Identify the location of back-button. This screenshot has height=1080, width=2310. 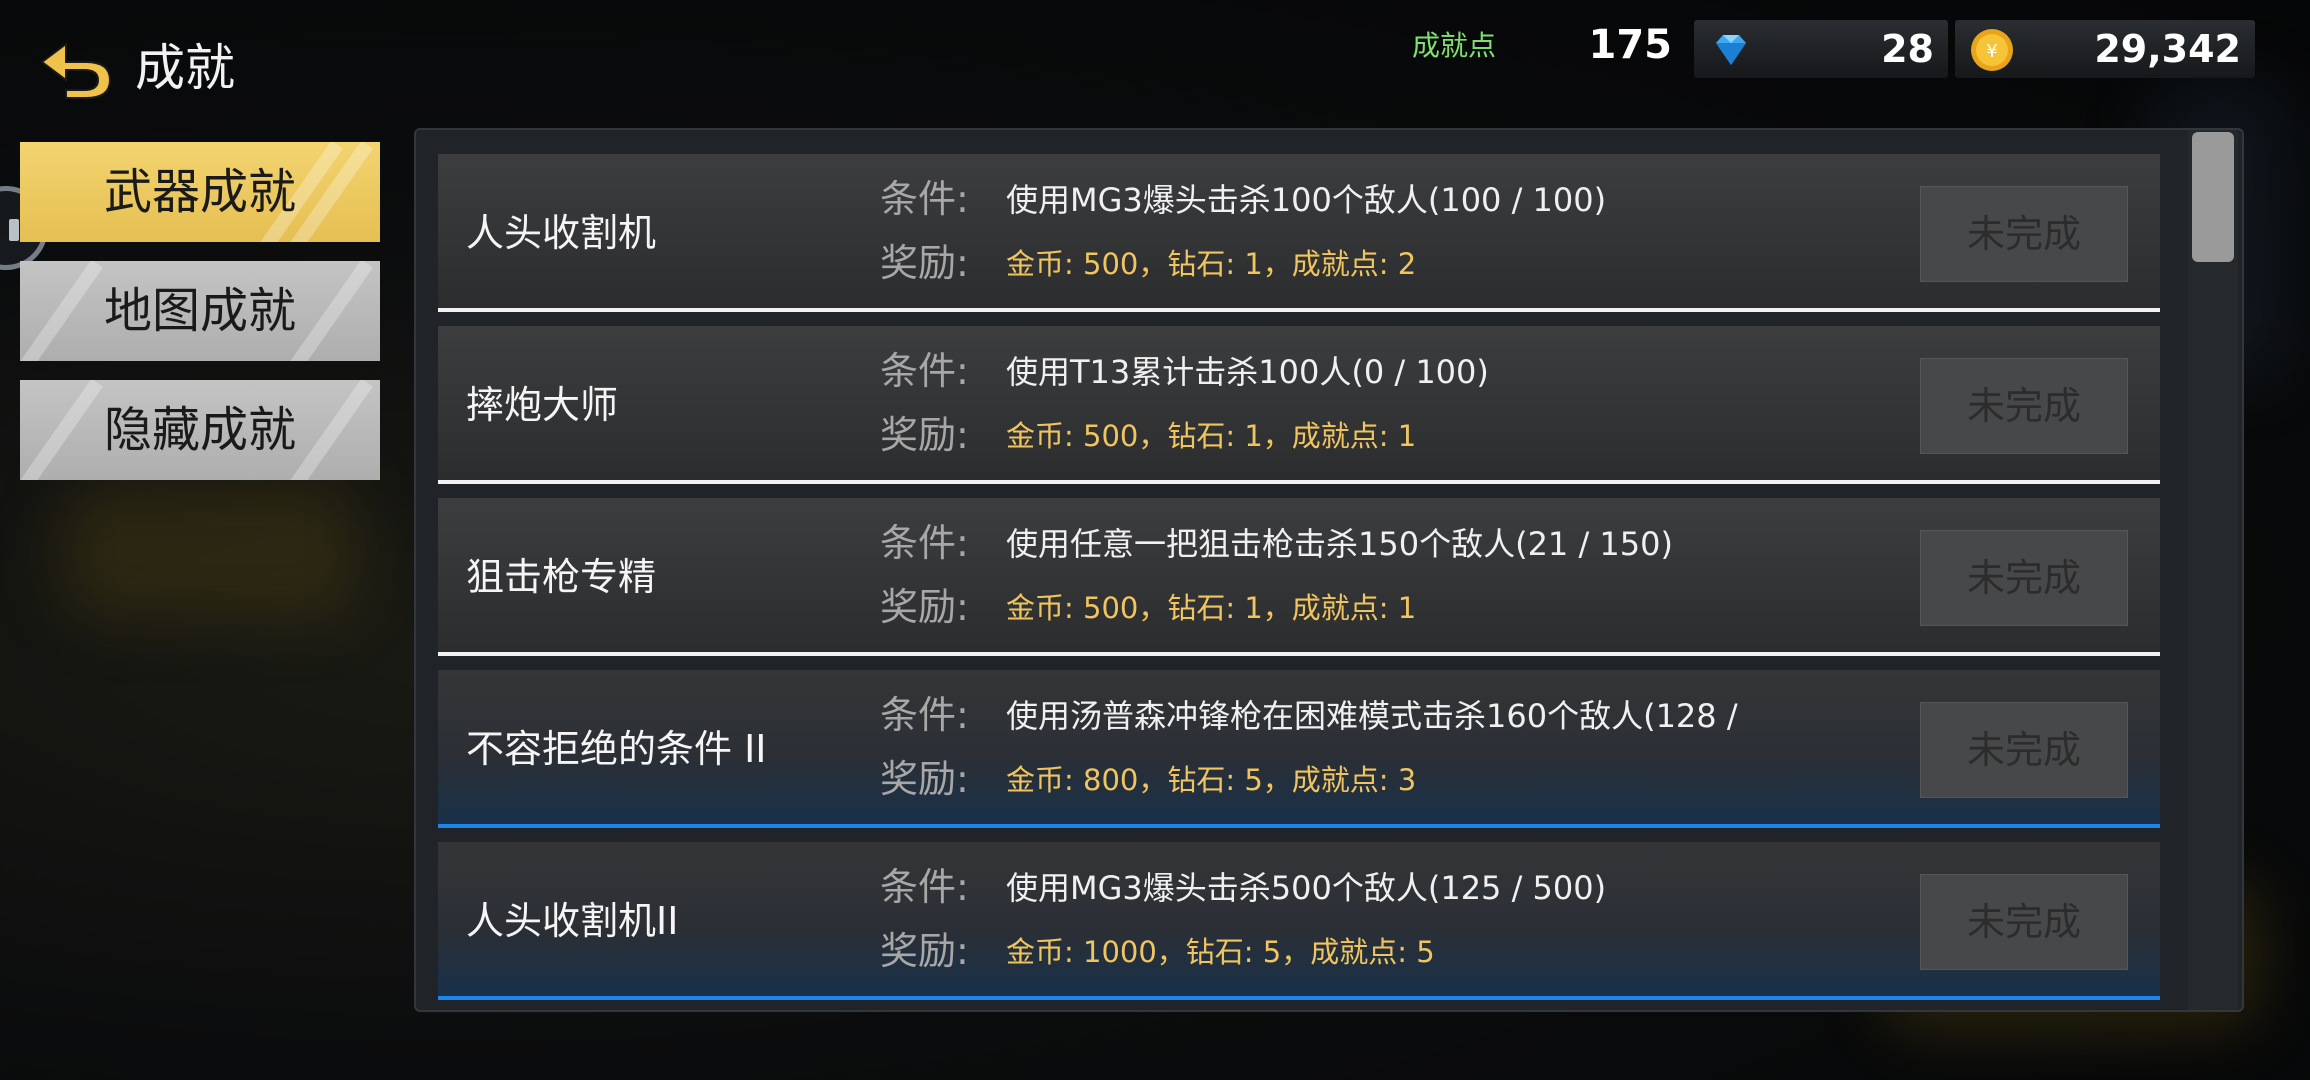
(76, 68).